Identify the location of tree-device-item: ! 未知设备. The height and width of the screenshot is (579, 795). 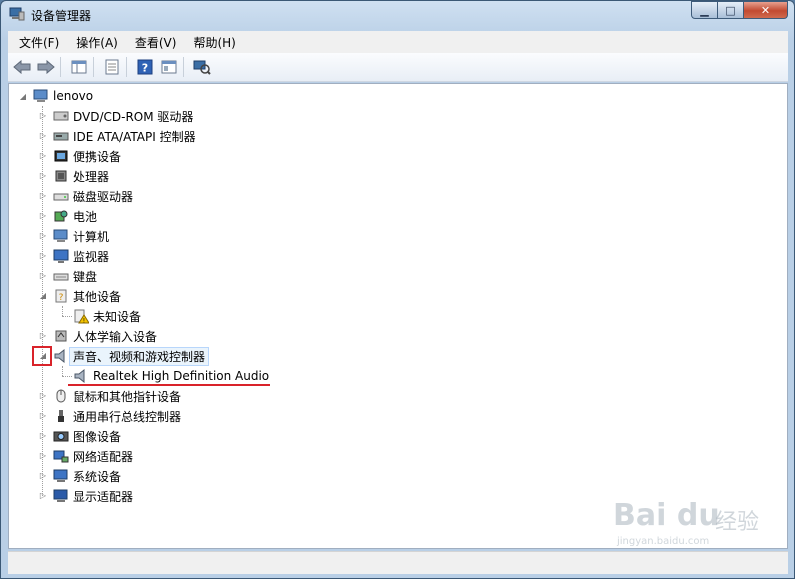
(107, 316).